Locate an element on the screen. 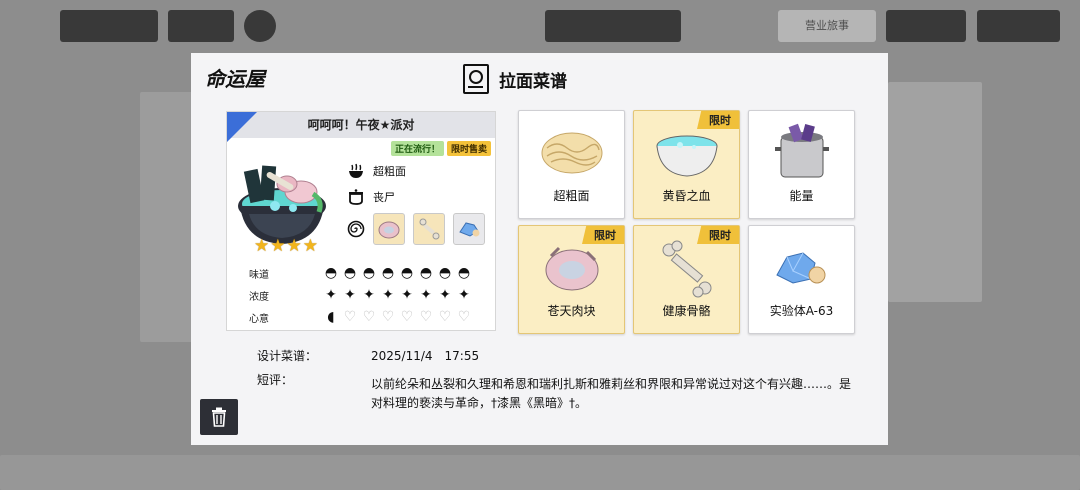 The height and width of the screenshot is (490, 1080). review-label: 短评： is located at coordinates (275, 380).